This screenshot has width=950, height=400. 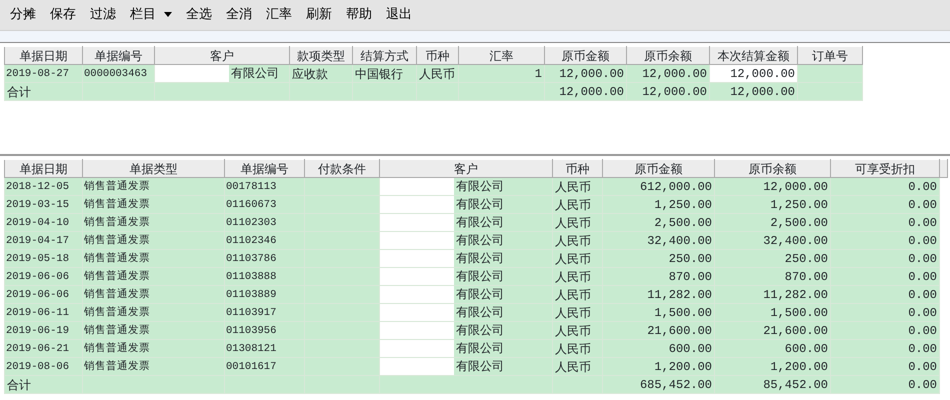 I want to click on table-cell: 应收款, so click(x=321, y=73).